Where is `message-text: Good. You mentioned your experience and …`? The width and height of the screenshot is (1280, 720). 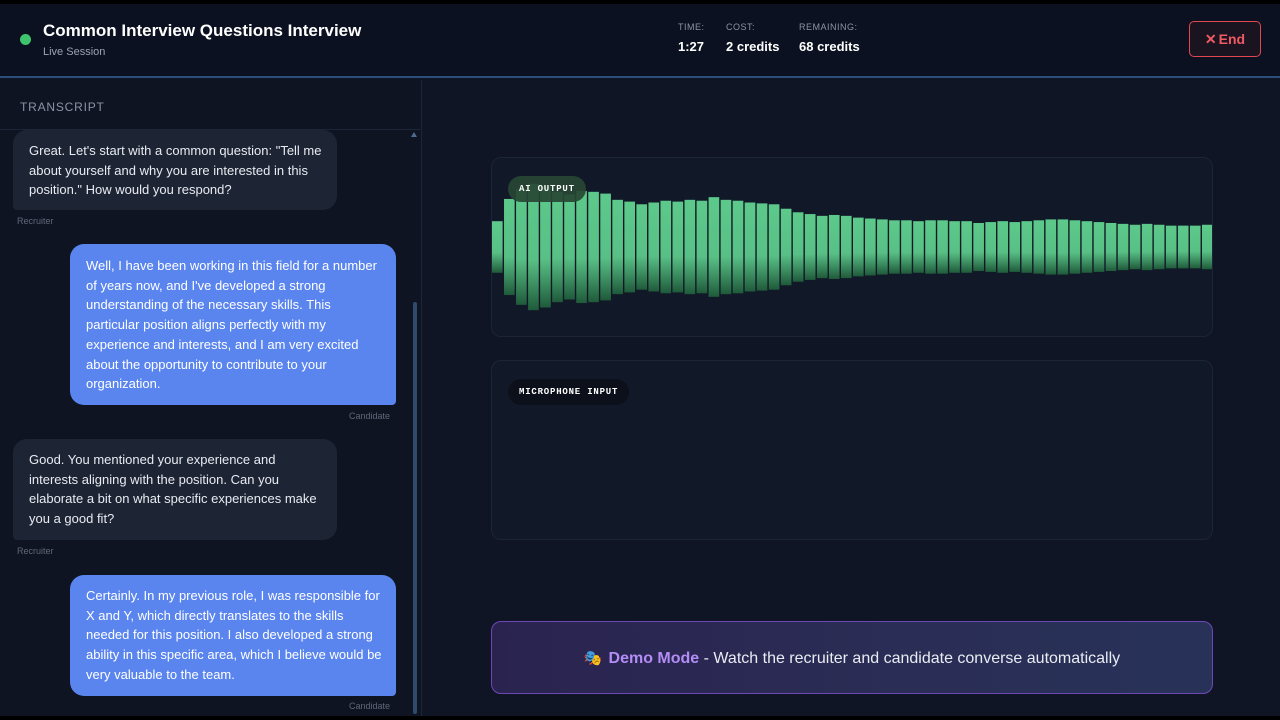
message-text: Good. You mentioned your experience and … is located at coordinates (173, 489).